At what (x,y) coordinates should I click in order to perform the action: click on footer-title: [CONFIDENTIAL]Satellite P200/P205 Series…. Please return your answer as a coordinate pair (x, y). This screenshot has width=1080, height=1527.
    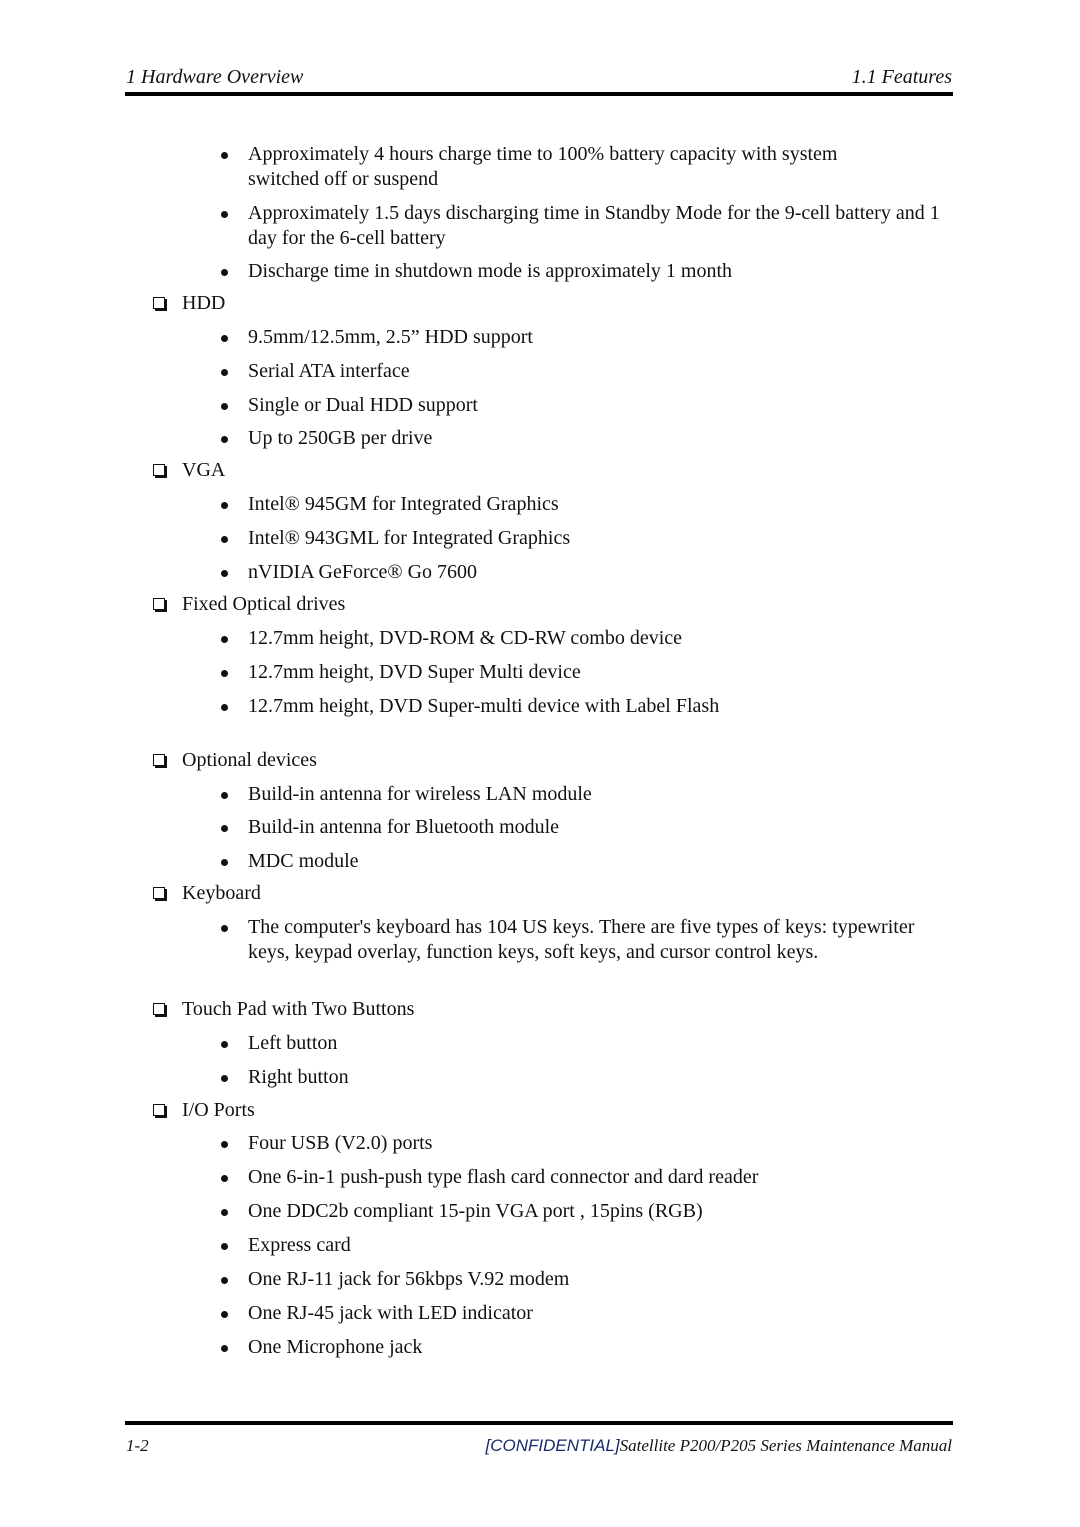
    Looking at the image, I should click on (719, 1446).